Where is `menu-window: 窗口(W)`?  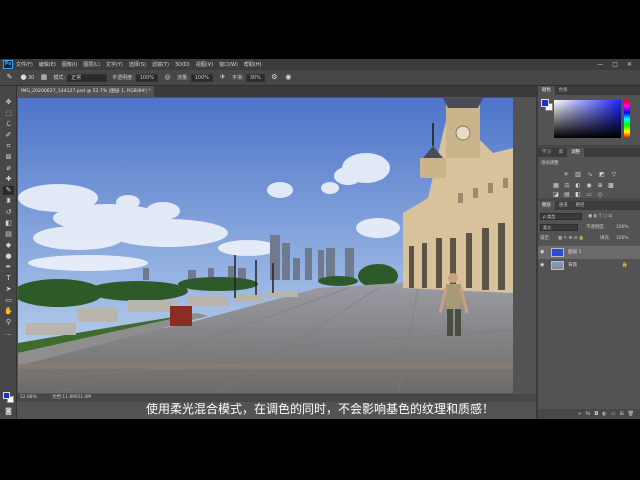
menu-window: 窗口(W) is located at coordinates (228, 64).